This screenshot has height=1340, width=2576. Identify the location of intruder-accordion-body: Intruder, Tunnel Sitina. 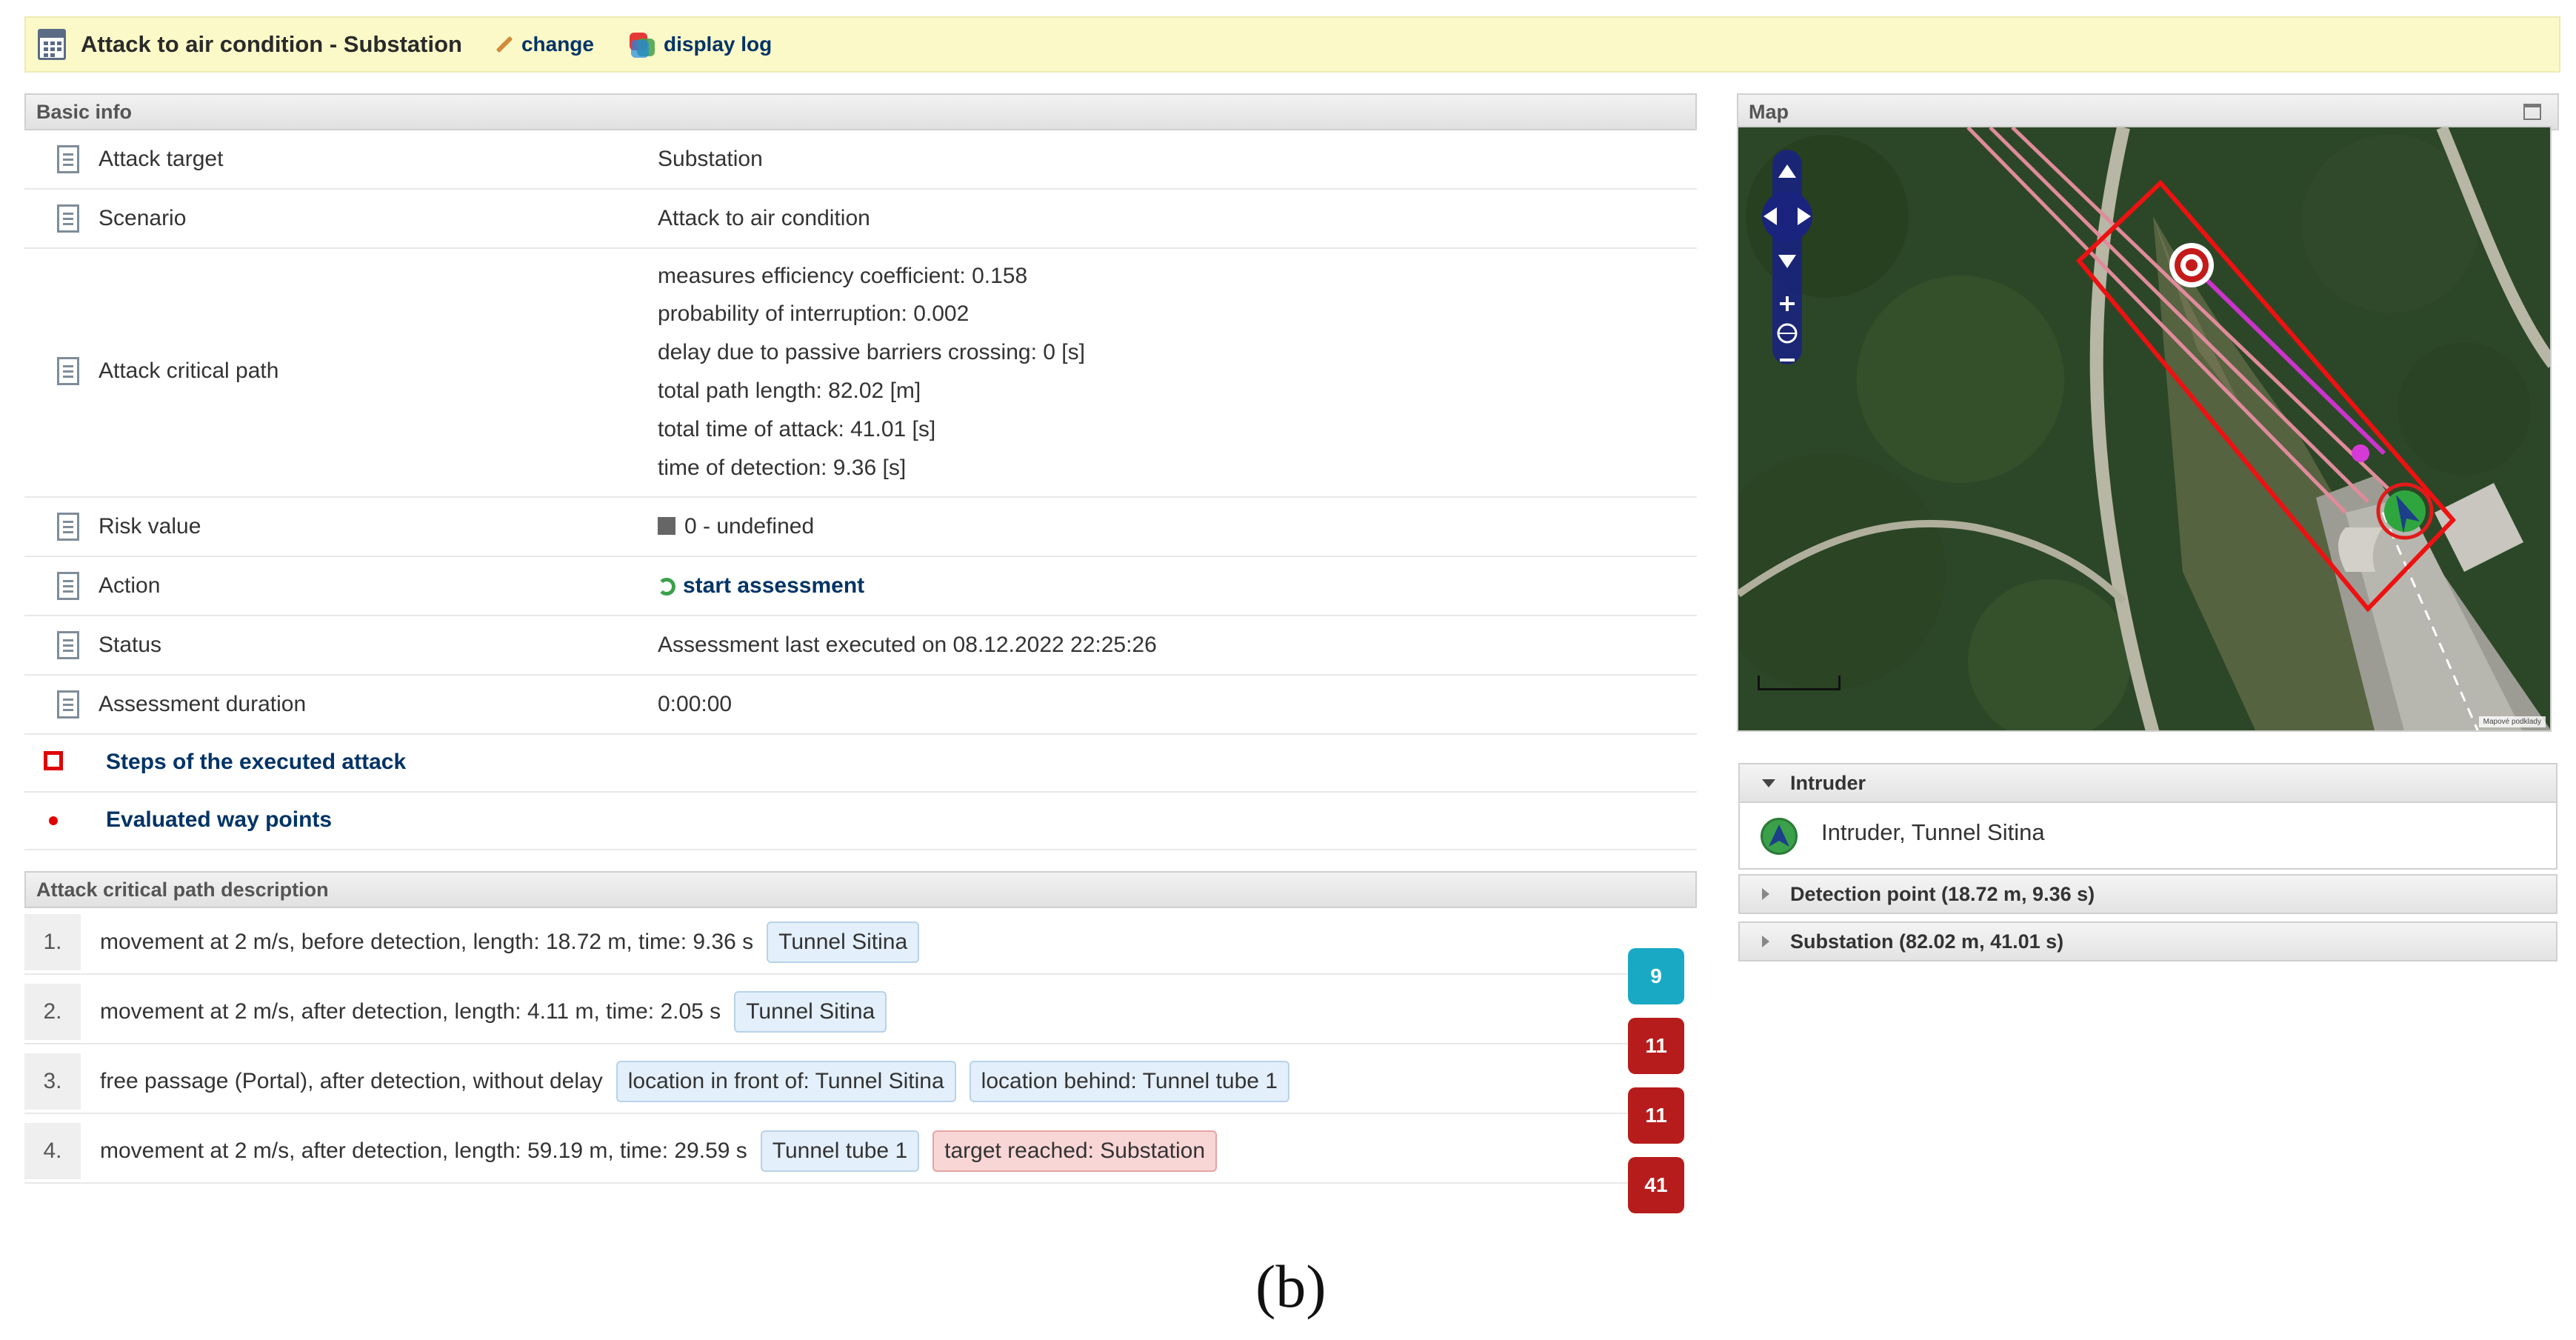
(2147, 836).